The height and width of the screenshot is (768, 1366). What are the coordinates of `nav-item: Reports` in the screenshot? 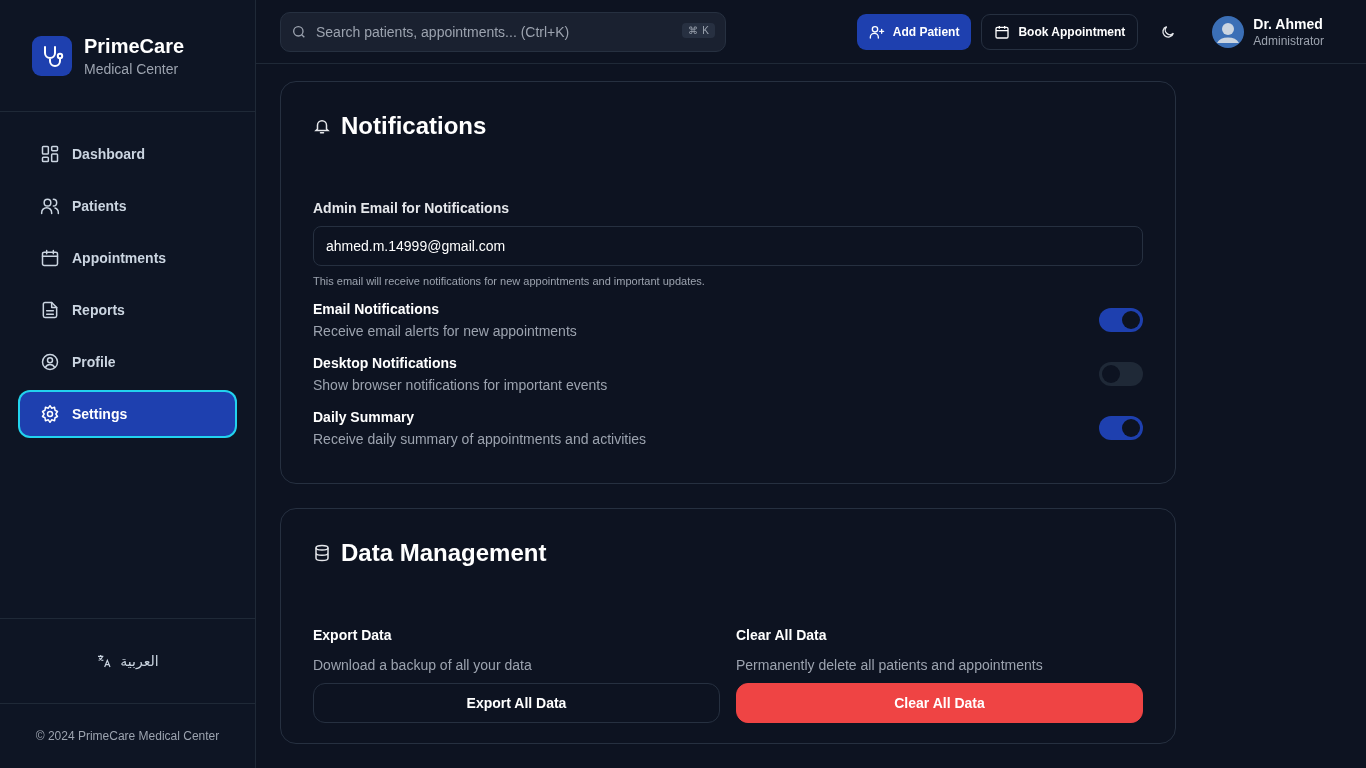 It's located at (127, 310).